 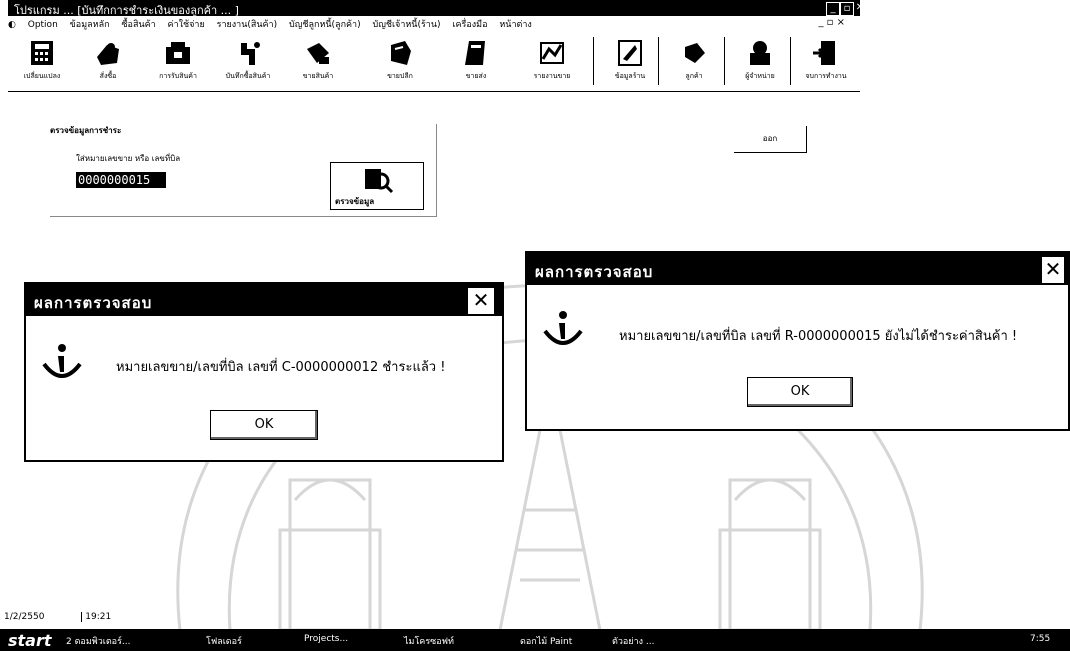 I want to click on panel-title: ตรวจข้อมูลการชำระ, so click(x=86, y=130).